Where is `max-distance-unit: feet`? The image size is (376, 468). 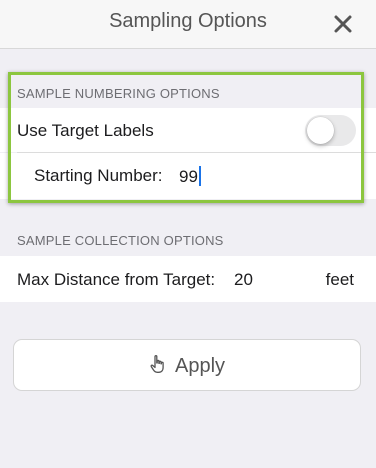 max-distance-unit: feet is located at coordinates (339, 279).